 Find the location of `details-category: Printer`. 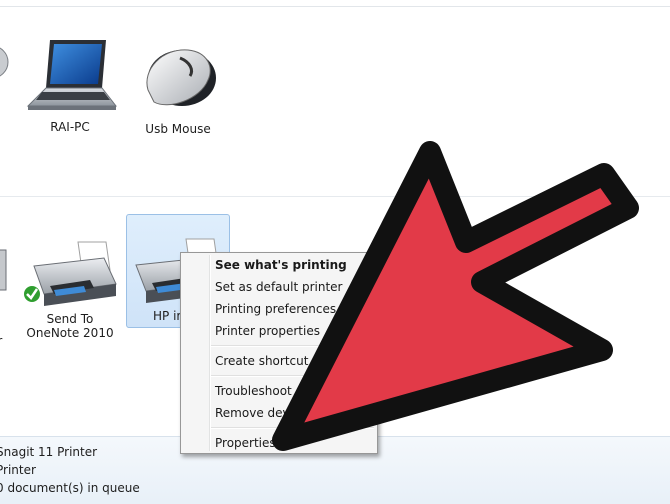

details-category: Printer is located at coordinates (18, 470).